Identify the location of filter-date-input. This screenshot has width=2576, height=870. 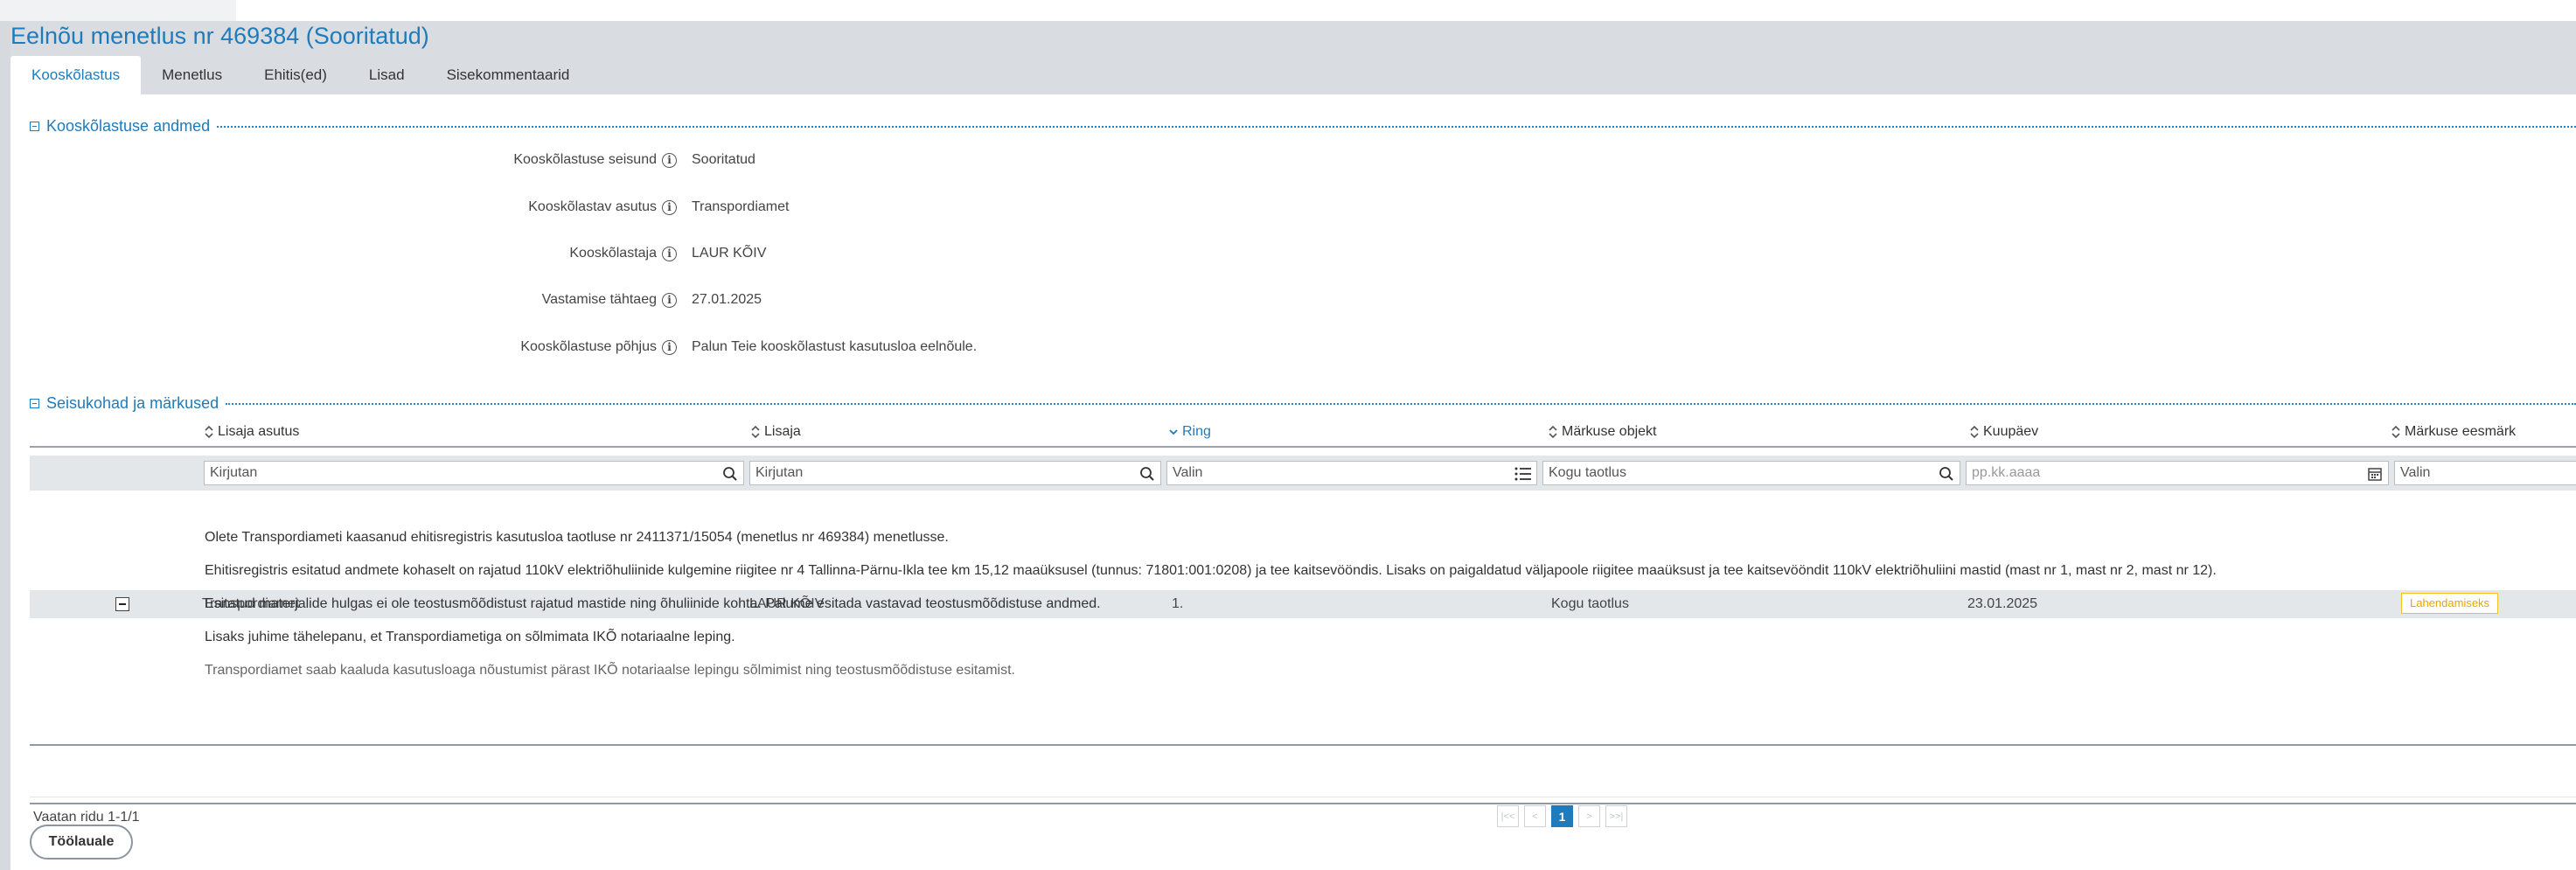
(2168, 473).